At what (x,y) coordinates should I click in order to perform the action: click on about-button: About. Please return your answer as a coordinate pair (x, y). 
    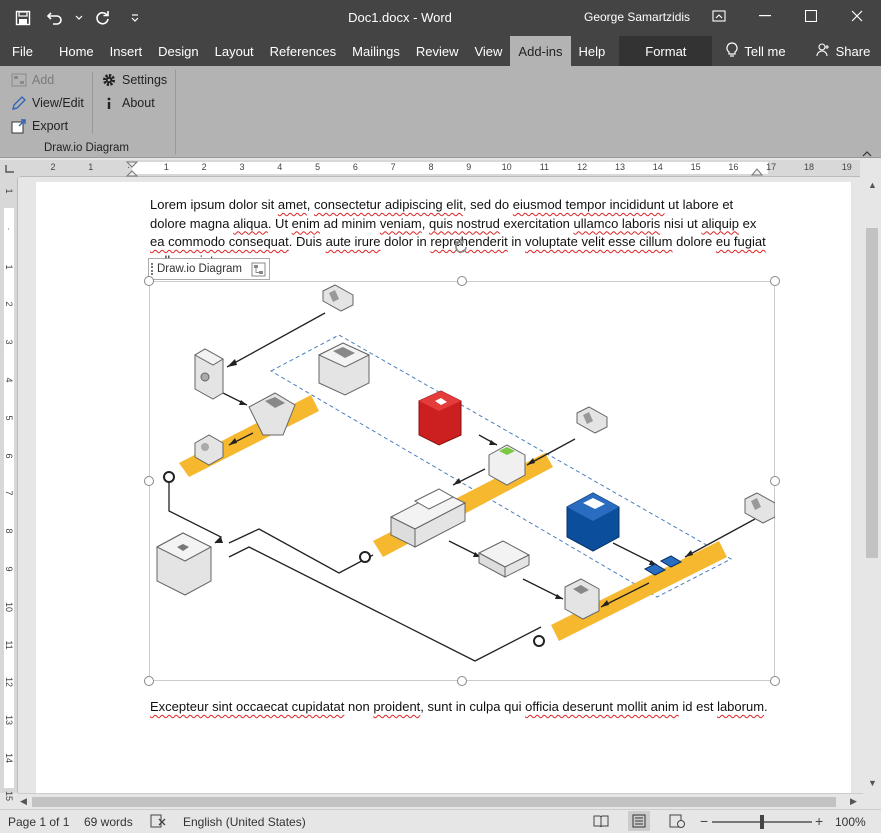
    Looking at the image, I should click on (127, 103).